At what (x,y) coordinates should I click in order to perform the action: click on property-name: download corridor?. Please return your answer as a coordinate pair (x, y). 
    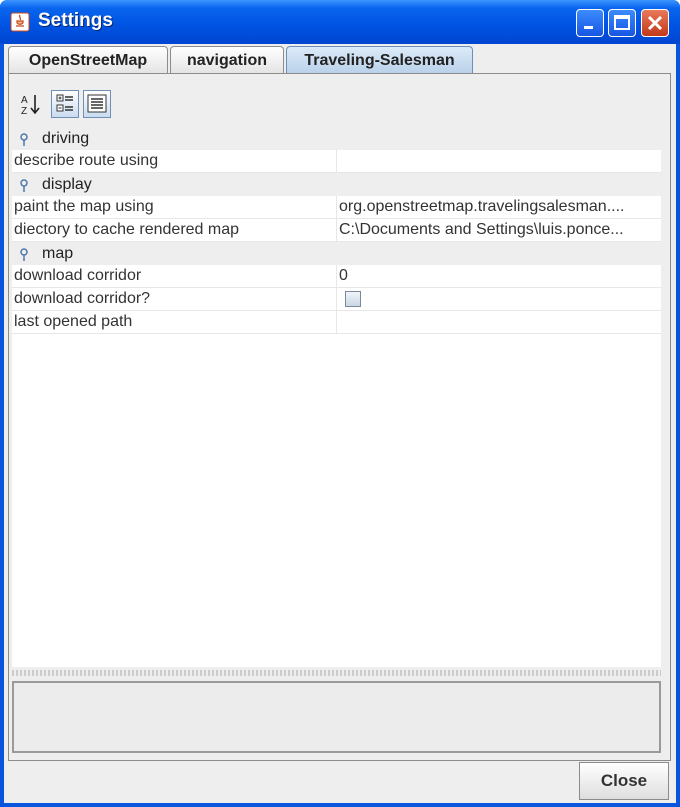
    Looking at the image, I should click on (82, 298).